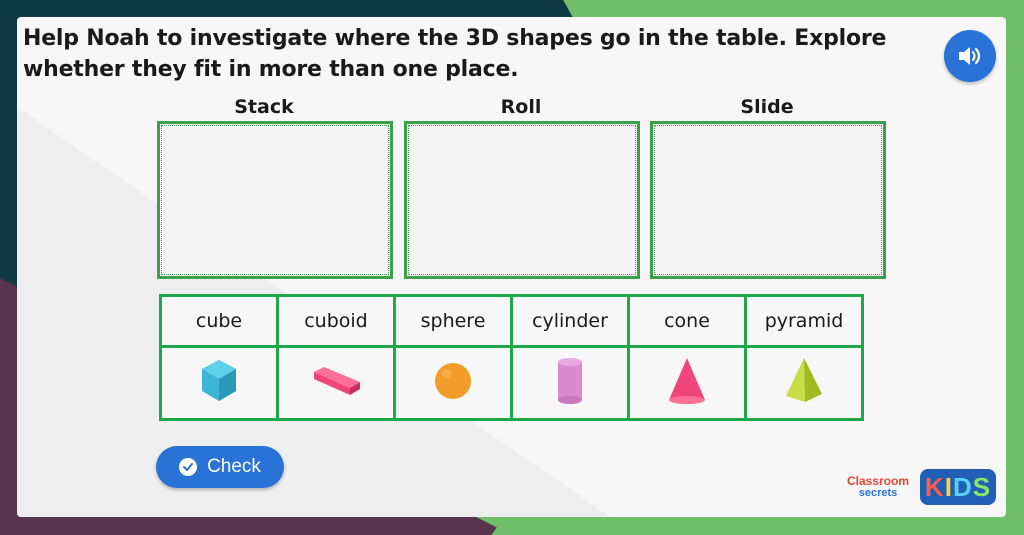  Describe the element at coordinates (336, 321) in the screenshot. I see `shape-name-cuboid: cuboid` at that location.